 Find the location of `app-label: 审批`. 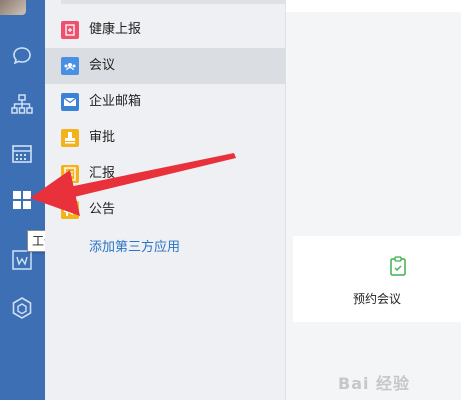

app-label: 审批 is located at coordinates (102, 137).